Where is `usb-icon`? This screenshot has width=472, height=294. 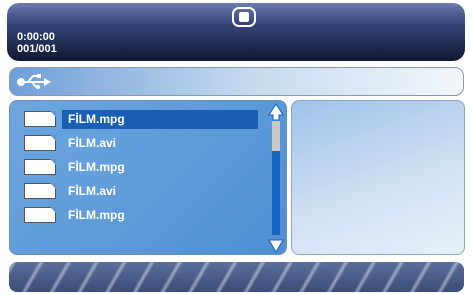 usb-icon is located at coordinates (34, 81).